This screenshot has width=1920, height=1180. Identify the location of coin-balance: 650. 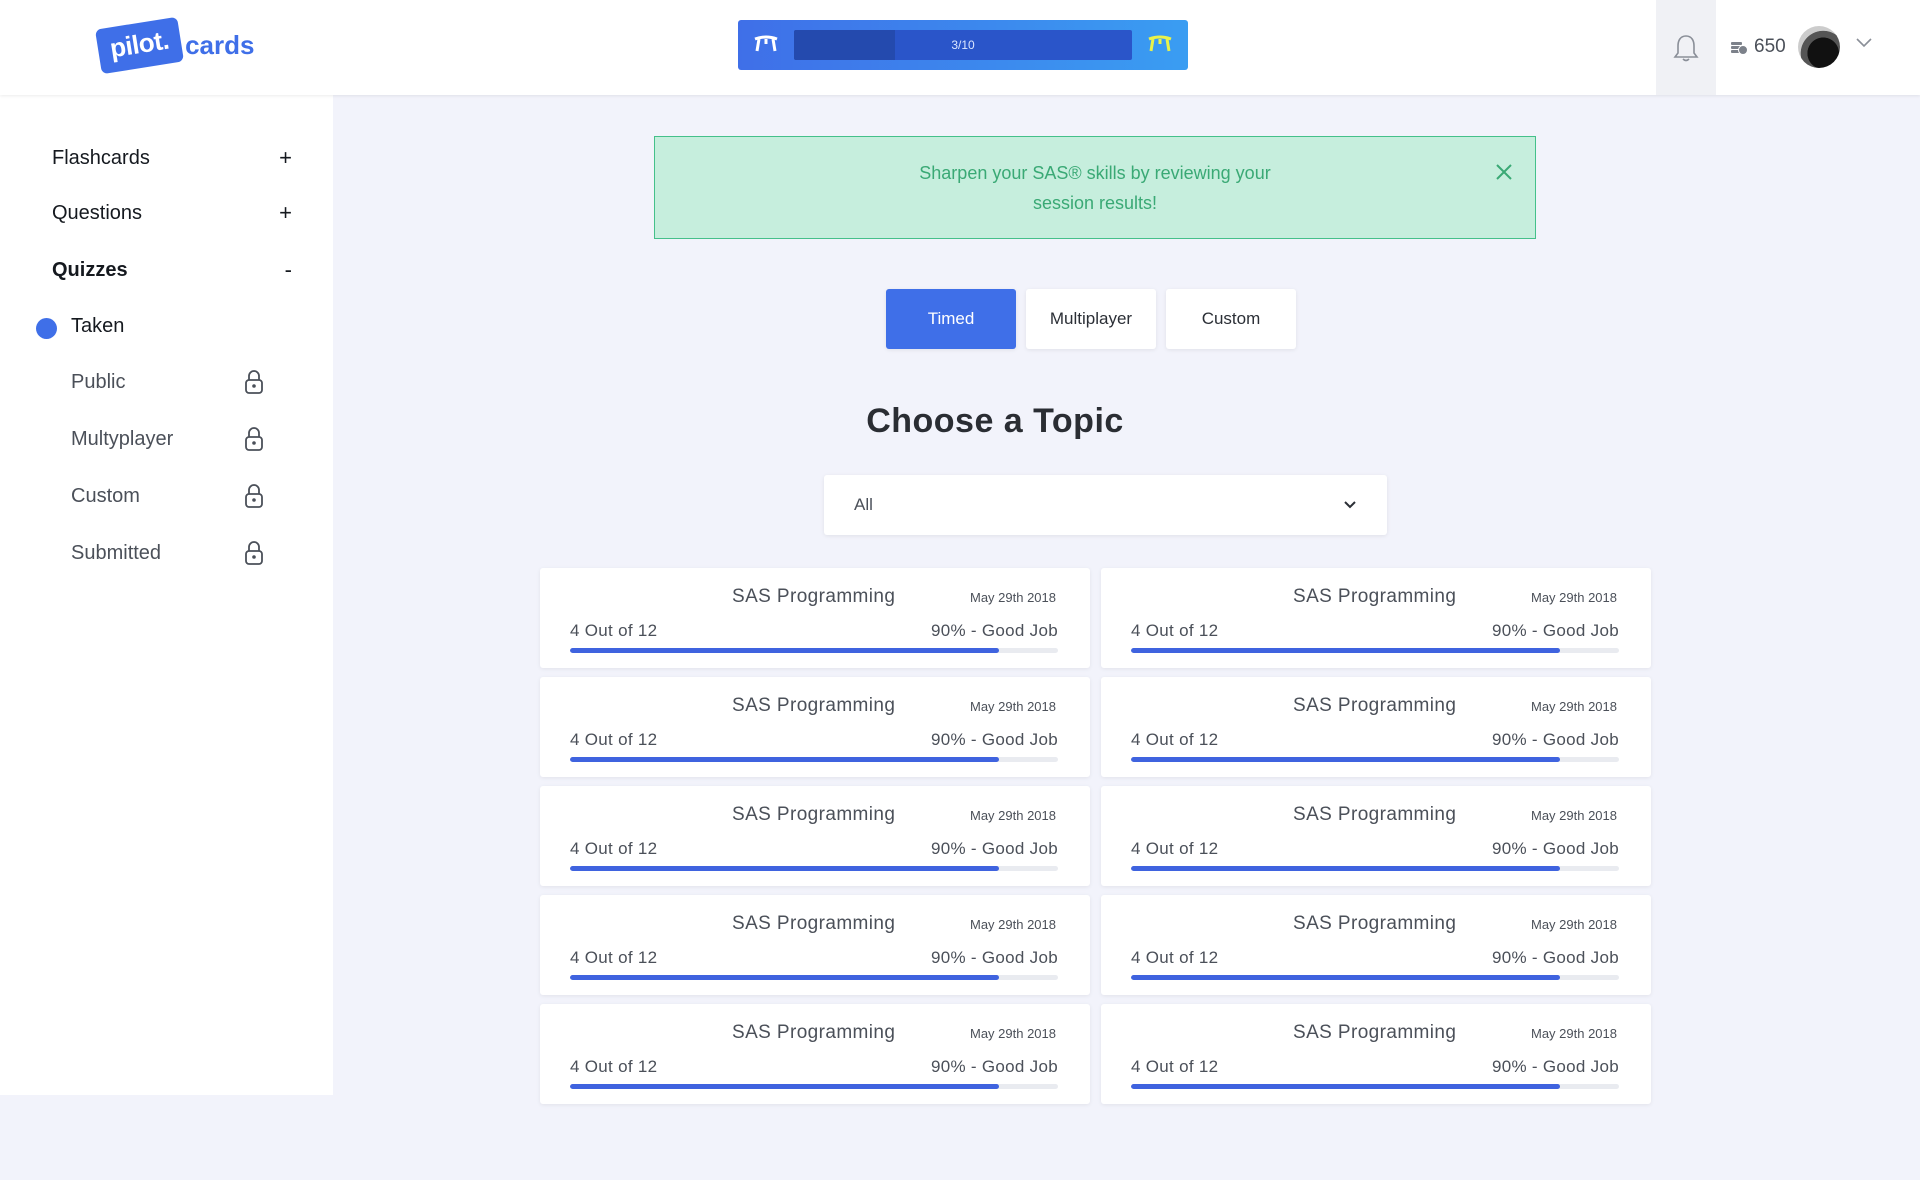
(1758, 47).